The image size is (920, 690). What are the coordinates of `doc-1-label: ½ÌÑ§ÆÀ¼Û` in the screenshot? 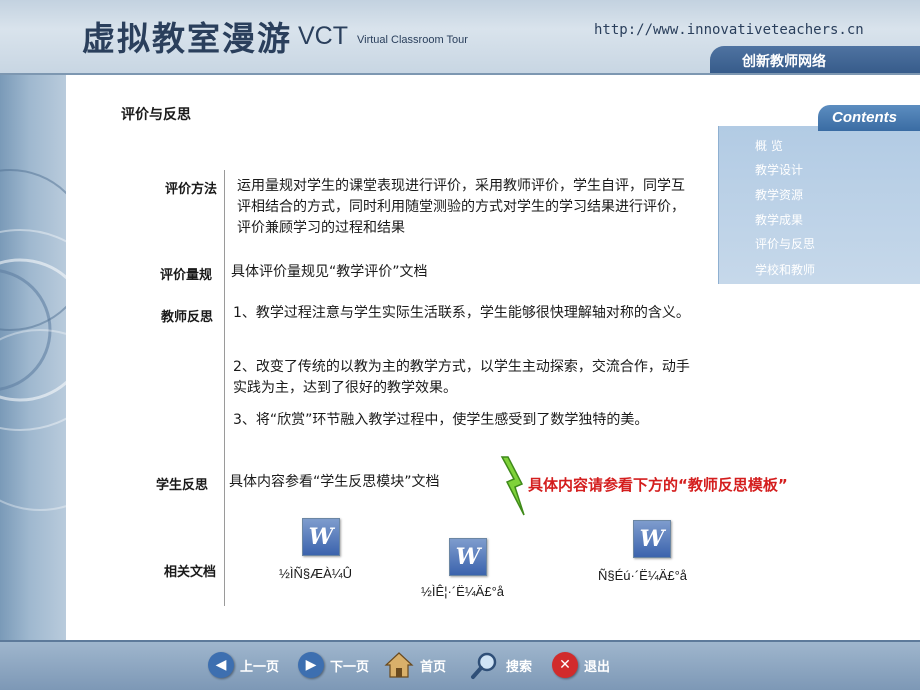 It's located at (315, 573).